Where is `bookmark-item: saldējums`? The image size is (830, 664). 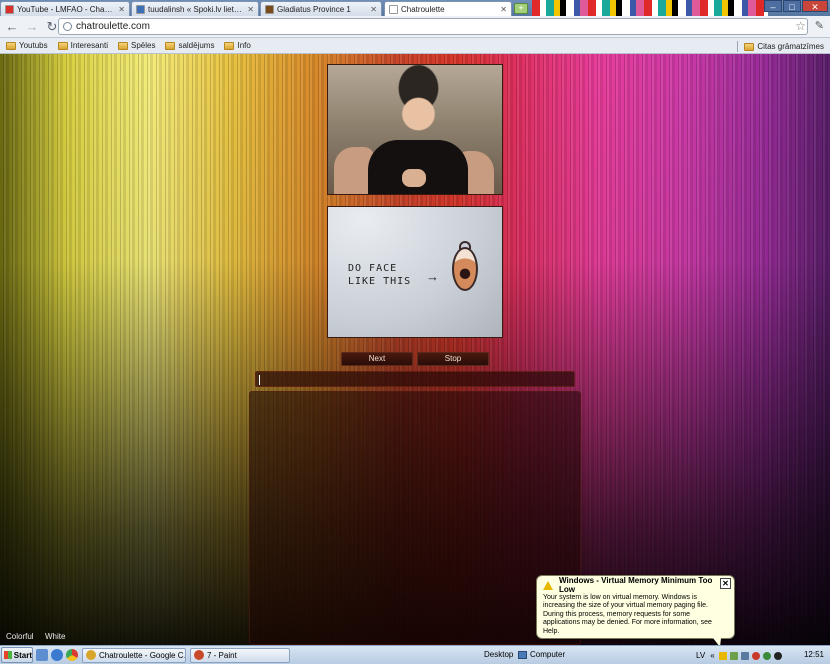
bookmark-item: saldējums is located at coordinates (189, 45).